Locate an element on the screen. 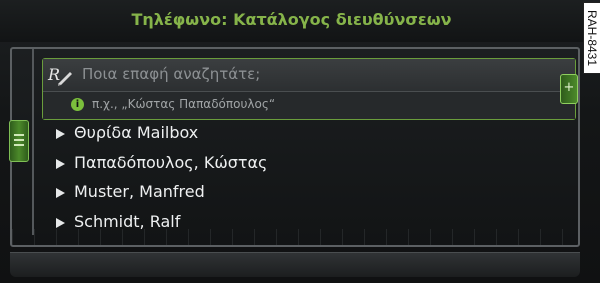 The image size is (600, 283). menu-tab-button is located at coordinates (19, 141).